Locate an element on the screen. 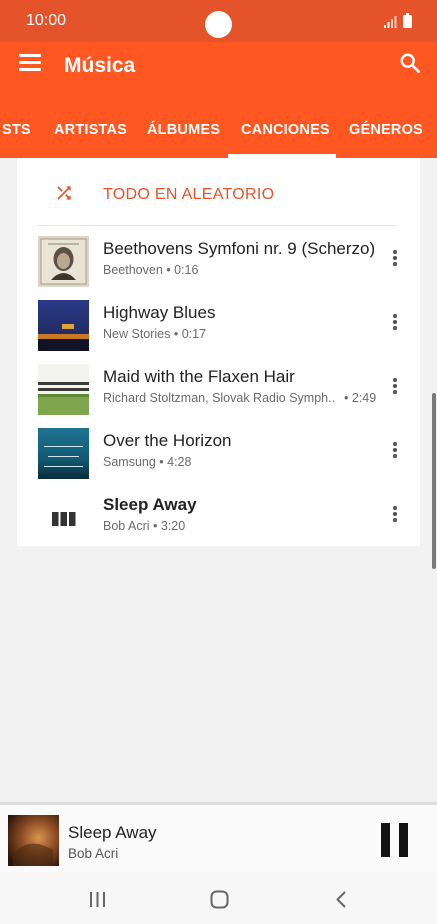 The width and height of the screenshot is (437, 924). song-title: Highway Blues is located at coordinates (159, 312).